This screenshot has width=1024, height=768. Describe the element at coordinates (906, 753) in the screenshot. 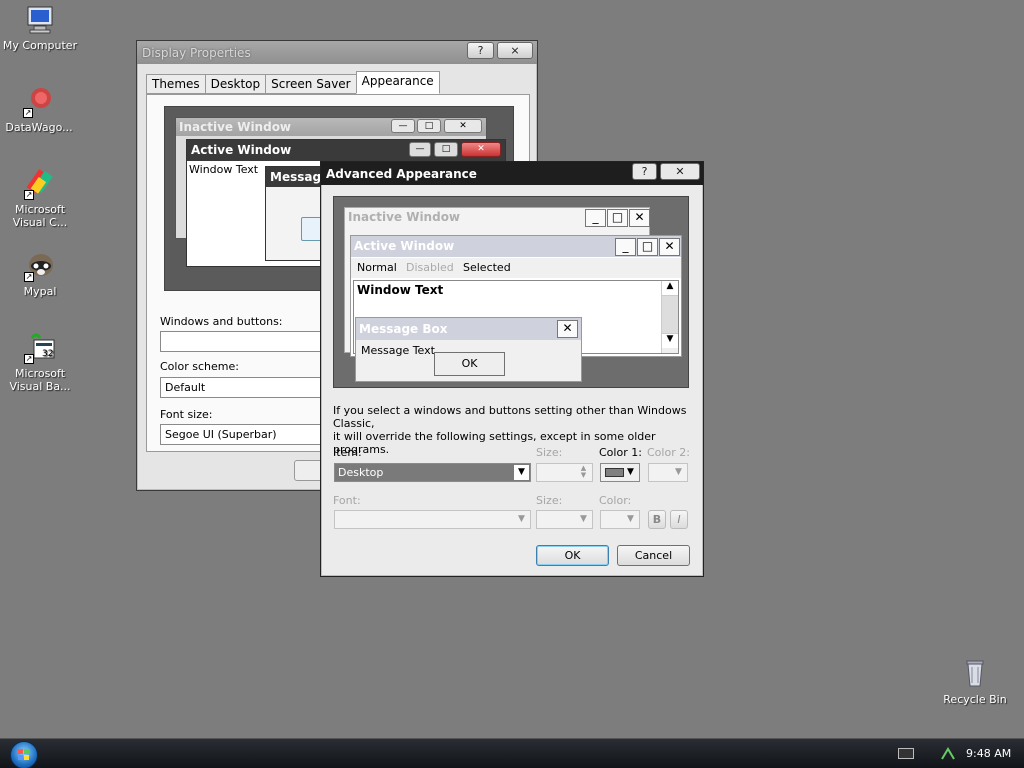

I see `keyboard-icon` at that location.